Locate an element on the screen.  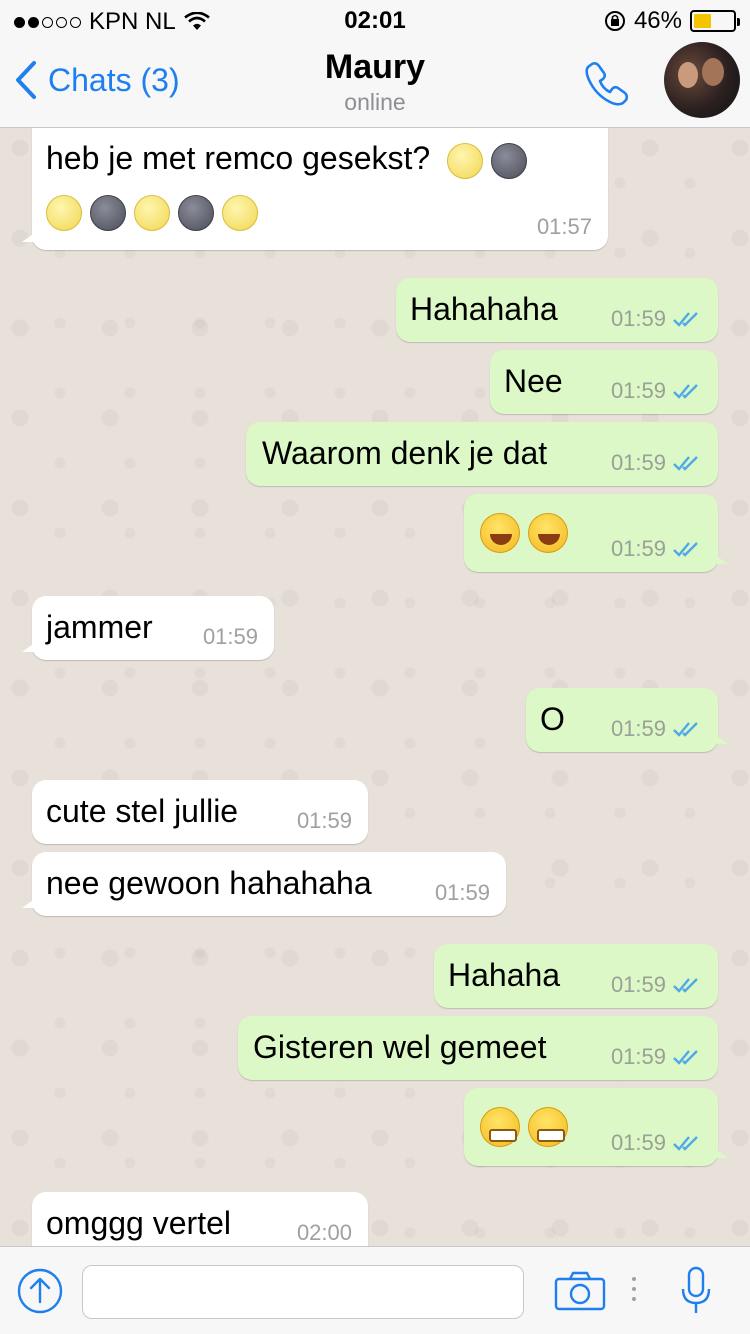
contact-info: Maury online is located at coordinates (375, 82).